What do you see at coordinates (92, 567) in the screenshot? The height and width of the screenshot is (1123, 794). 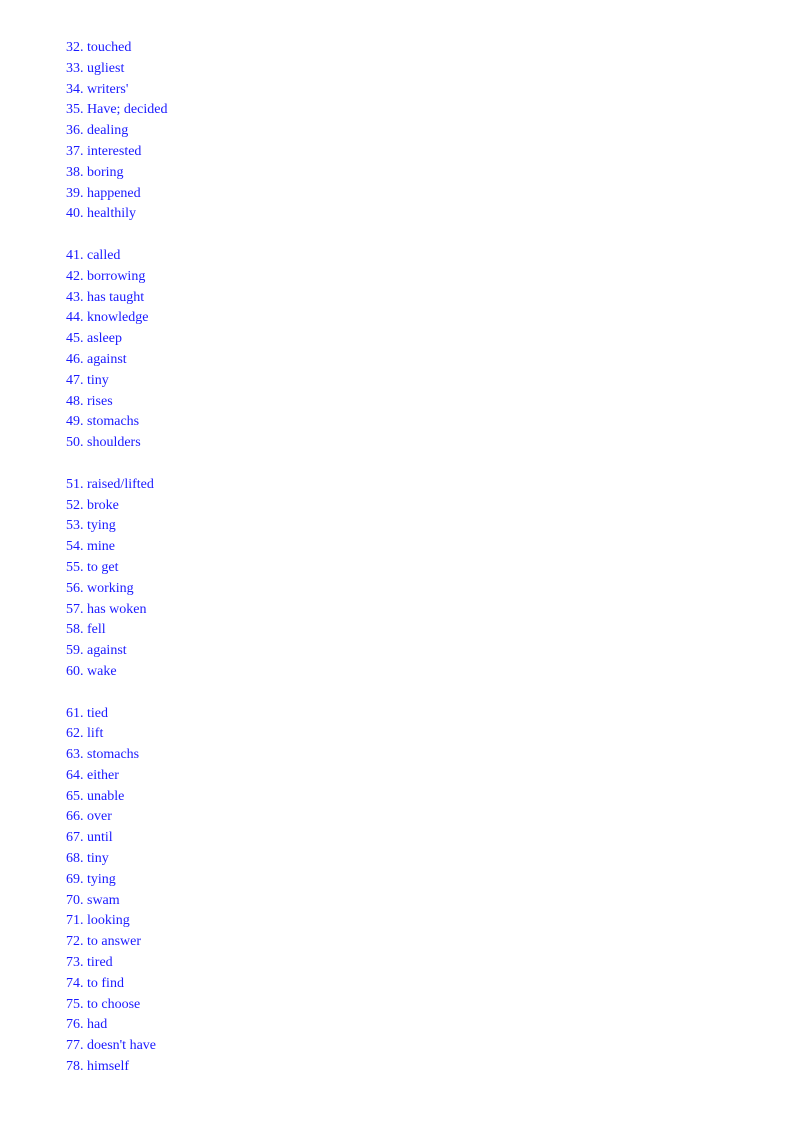 I see `answer-item: 55. to get` at bounding box center [92, 567].